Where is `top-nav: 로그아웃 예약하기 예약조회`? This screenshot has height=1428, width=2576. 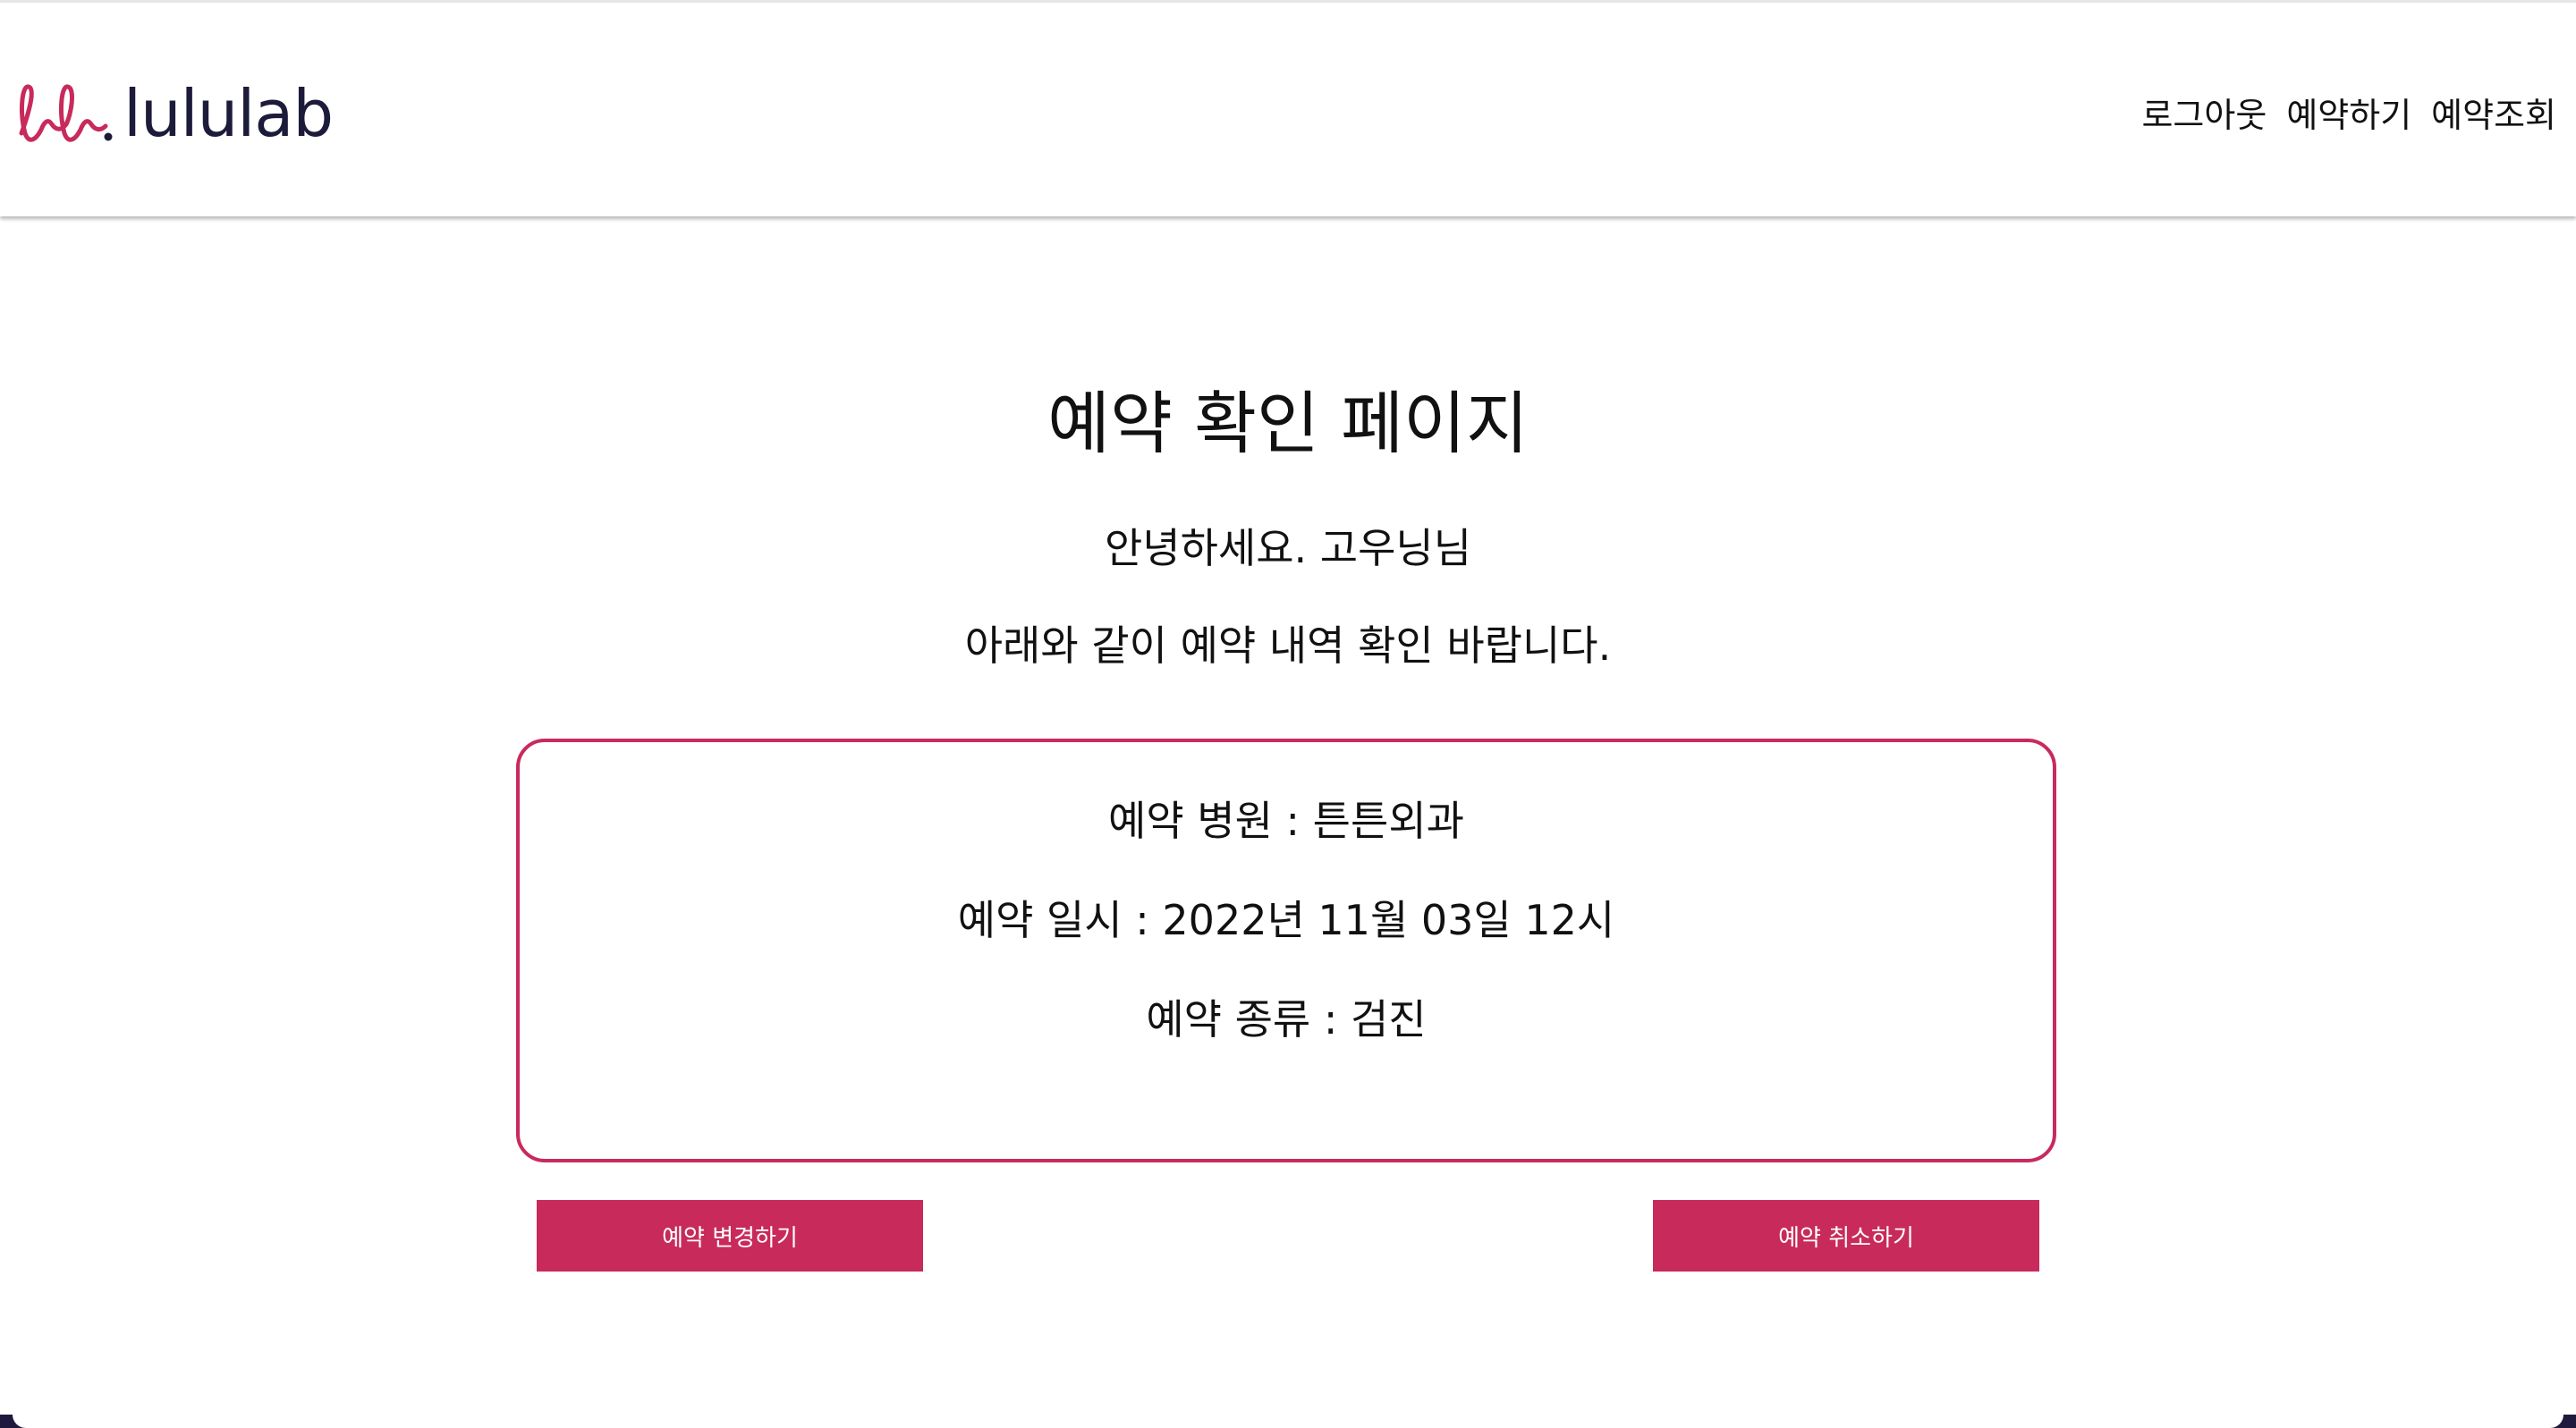 top-nav: 로그아웃 예약하기 예약조회 is located at coordinates (2348, 112).